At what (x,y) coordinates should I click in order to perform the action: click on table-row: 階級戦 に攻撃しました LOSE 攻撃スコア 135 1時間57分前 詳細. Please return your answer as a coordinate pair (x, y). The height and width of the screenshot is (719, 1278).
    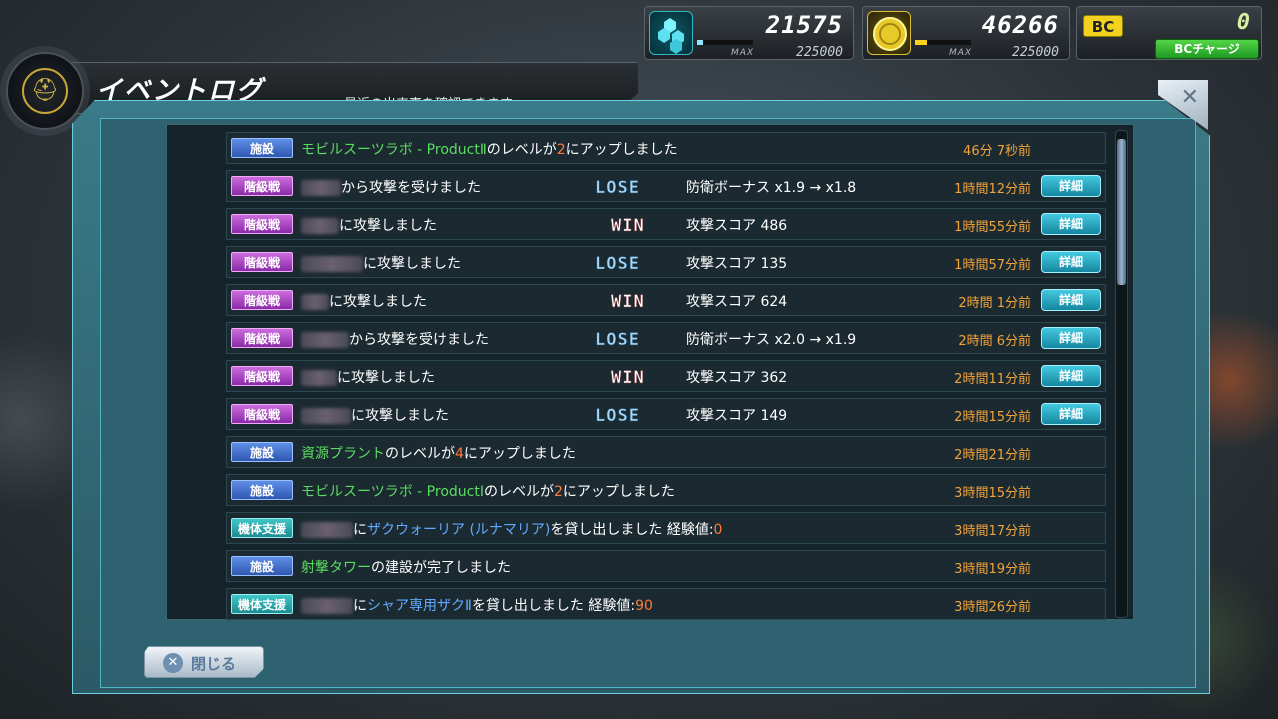
    Looking at the image, I should click on (666, 262).